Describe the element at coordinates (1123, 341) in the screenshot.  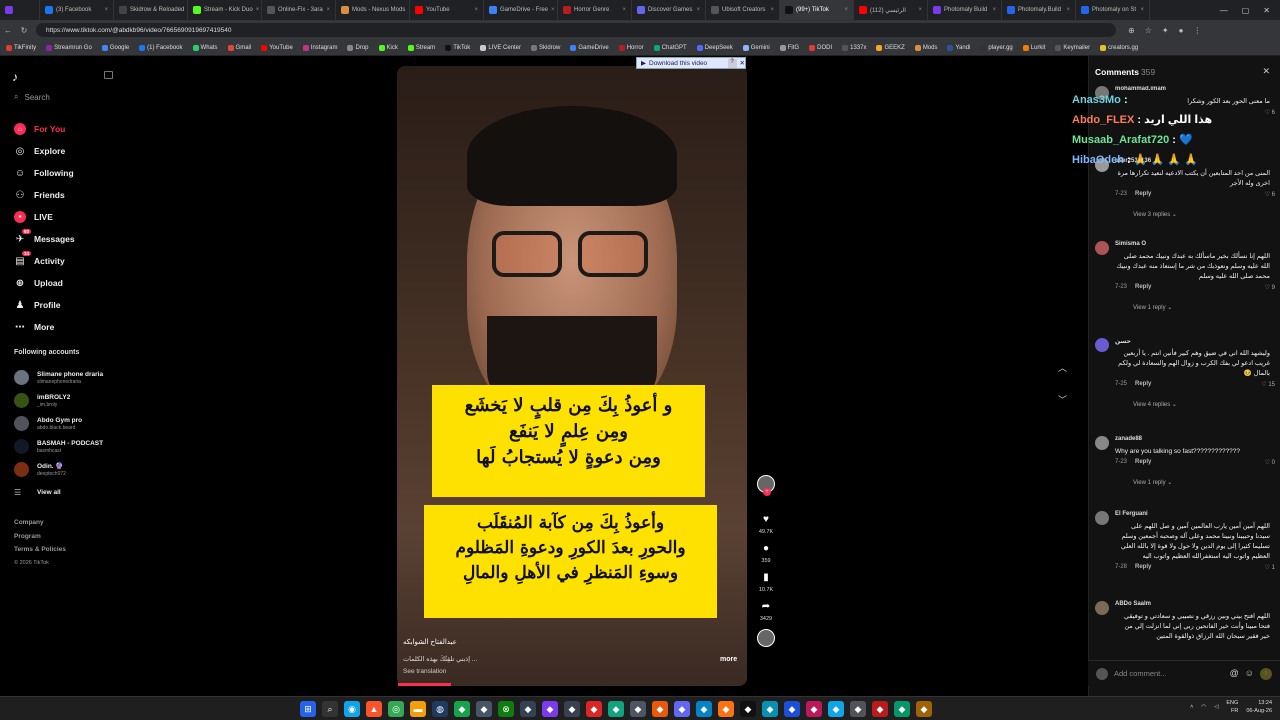
I see `comment-author: حسن` at that location.